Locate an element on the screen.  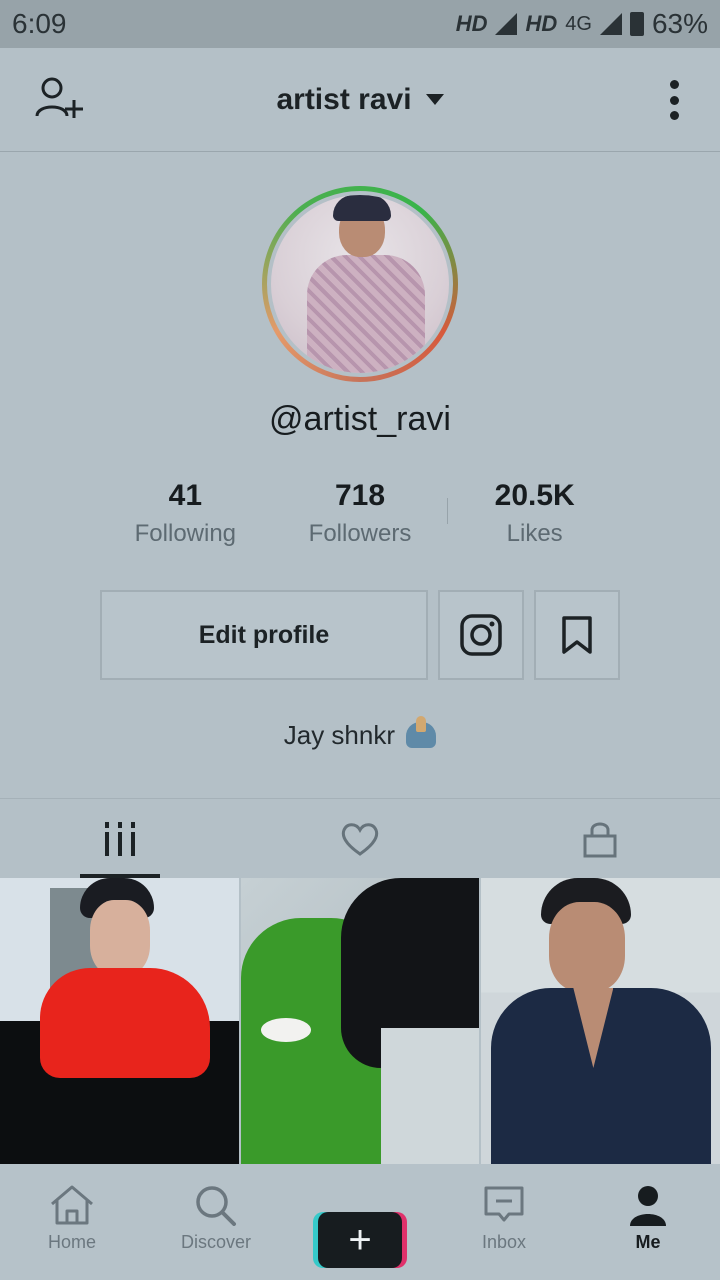
battery-icon is located at coordinates (636, 24).